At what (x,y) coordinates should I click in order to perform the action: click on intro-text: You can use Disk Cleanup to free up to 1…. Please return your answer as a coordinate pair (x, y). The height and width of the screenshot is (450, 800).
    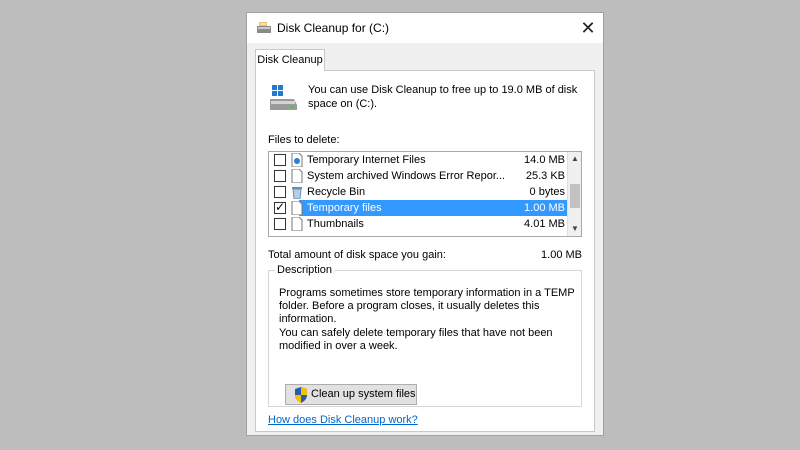
    Looking at the image, I should click on (443, 97).